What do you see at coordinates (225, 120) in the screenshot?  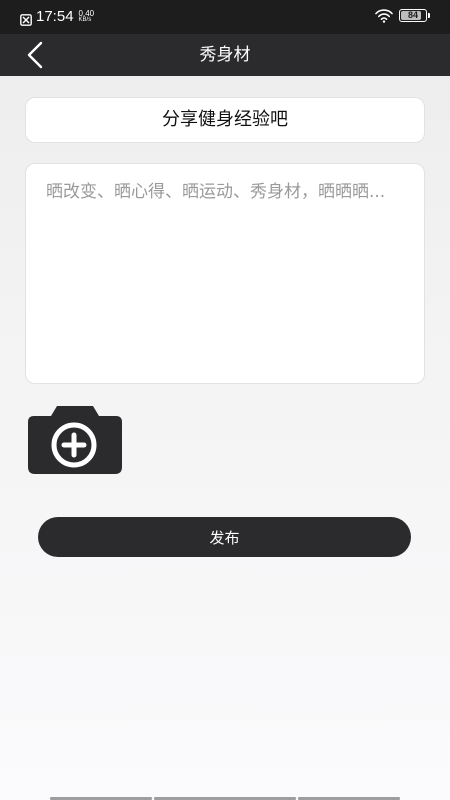 I see `topic-card: 分享健身经验吧` at bounding box center [225, 120].